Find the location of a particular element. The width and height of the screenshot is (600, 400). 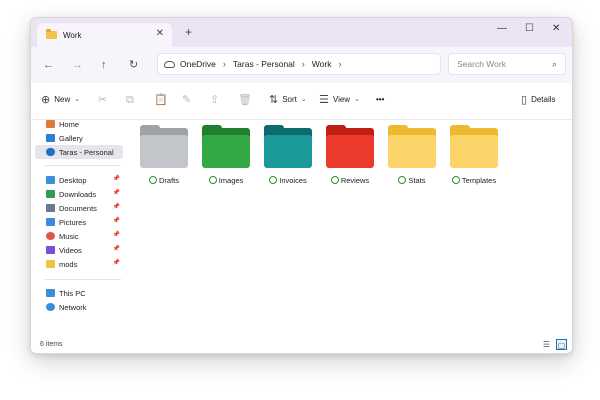

share-button: ⇪ is located at coordinates (216, 100).